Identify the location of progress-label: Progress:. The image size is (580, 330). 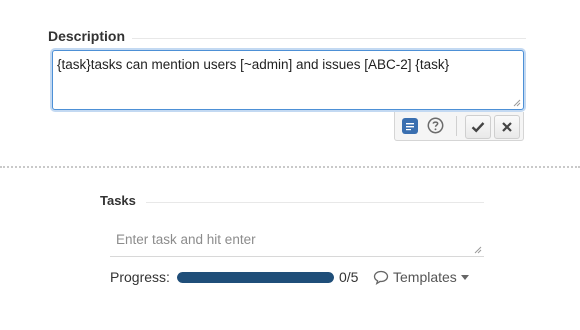
(140, 277).